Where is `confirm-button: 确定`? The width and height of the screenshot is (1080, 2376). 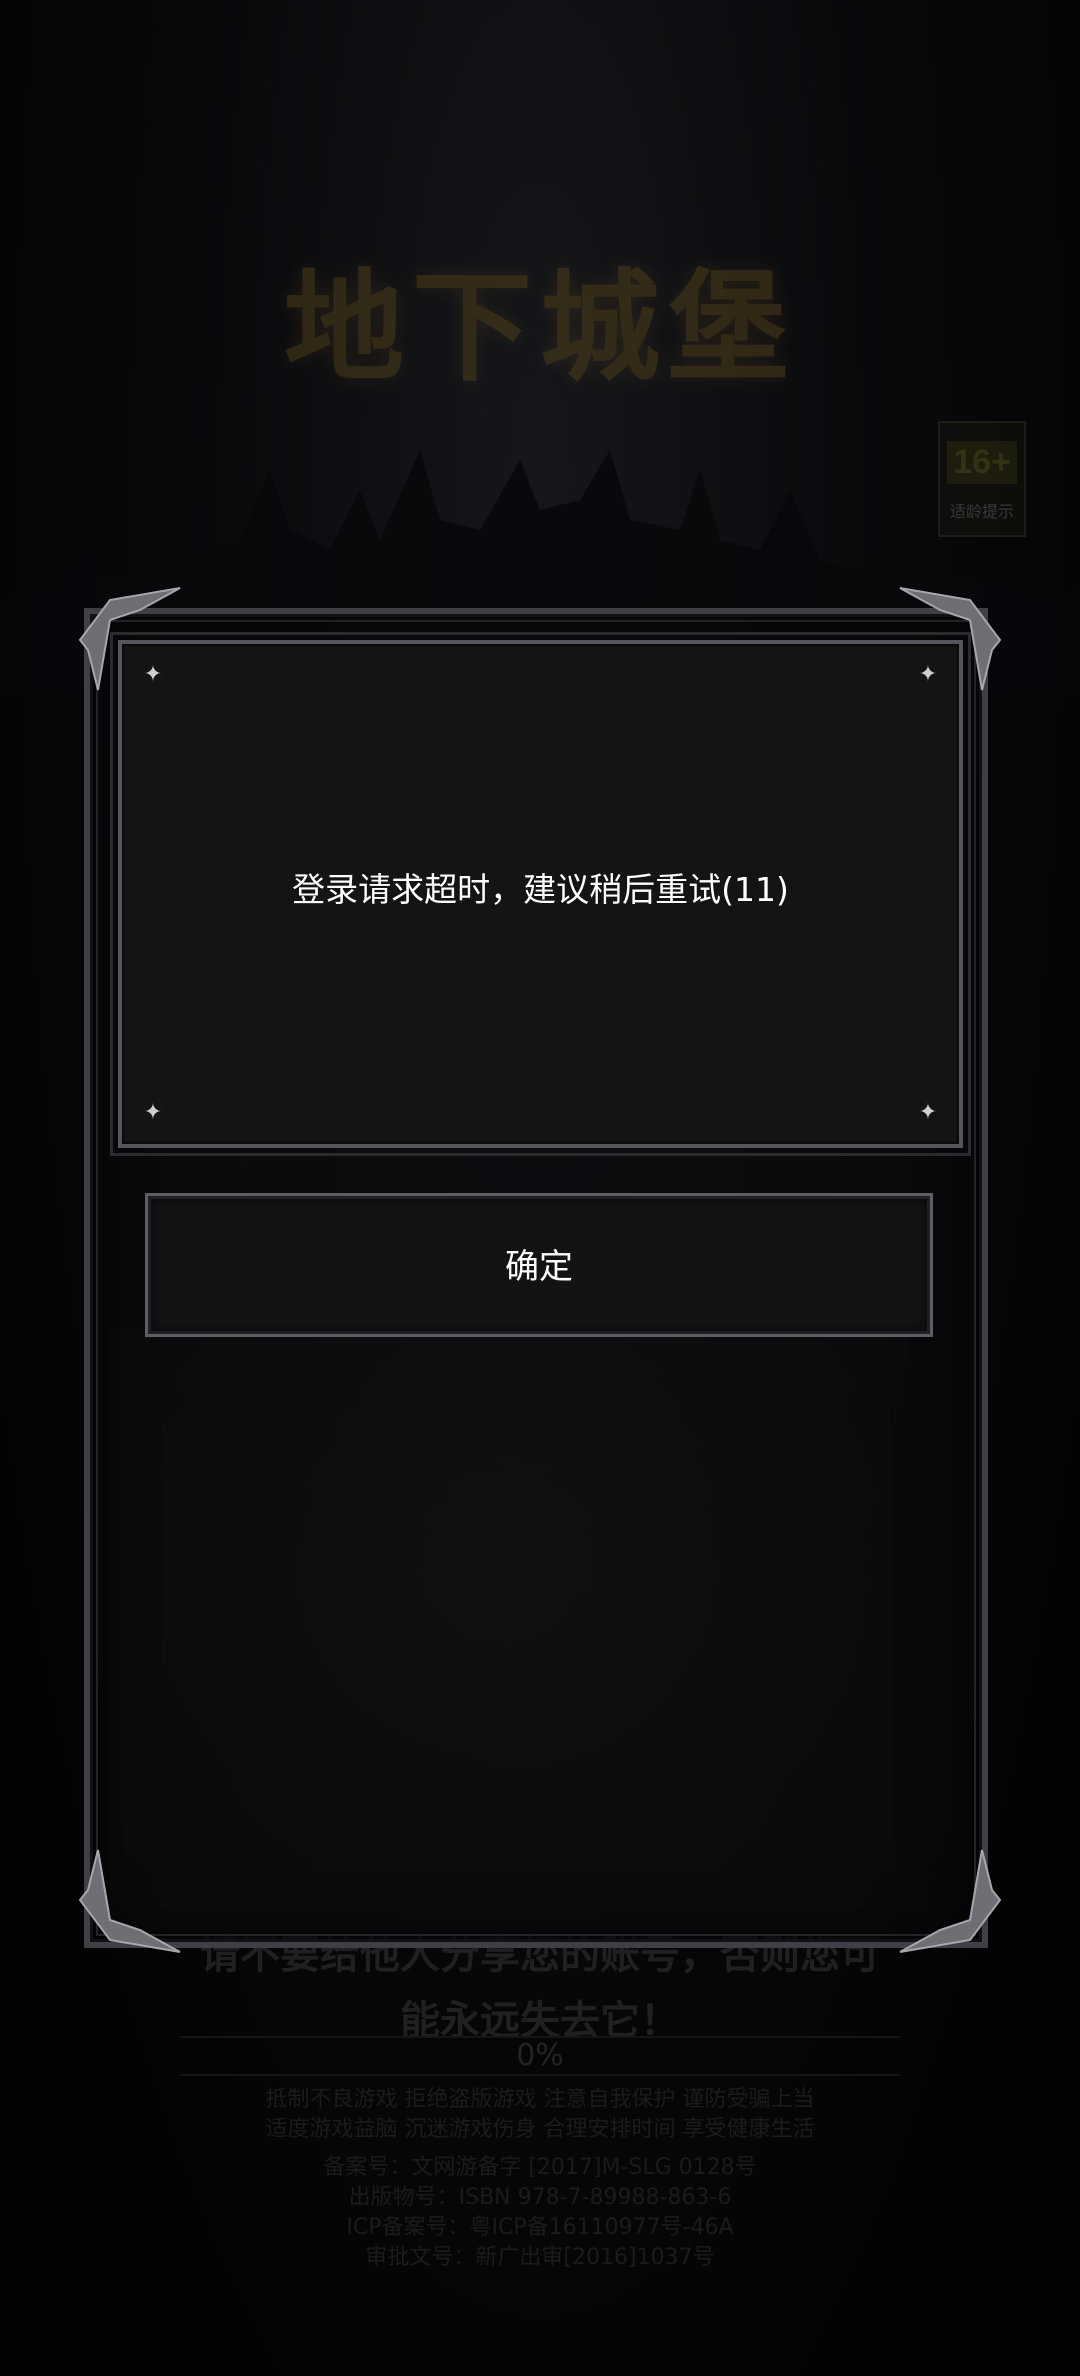
confirm-button: 确定 is located at coordinates (539, 1265).